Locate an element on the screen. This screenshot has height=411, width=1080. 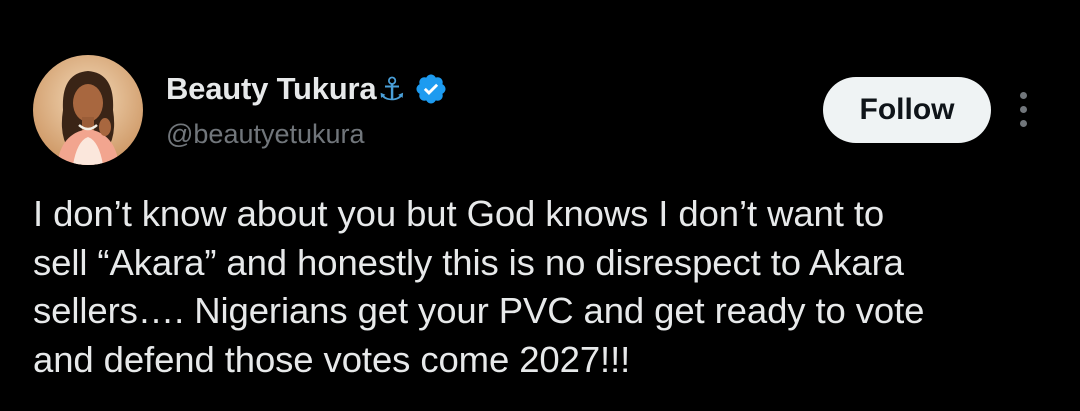
more-vertical-icon is located at coordinates (1024, 112).